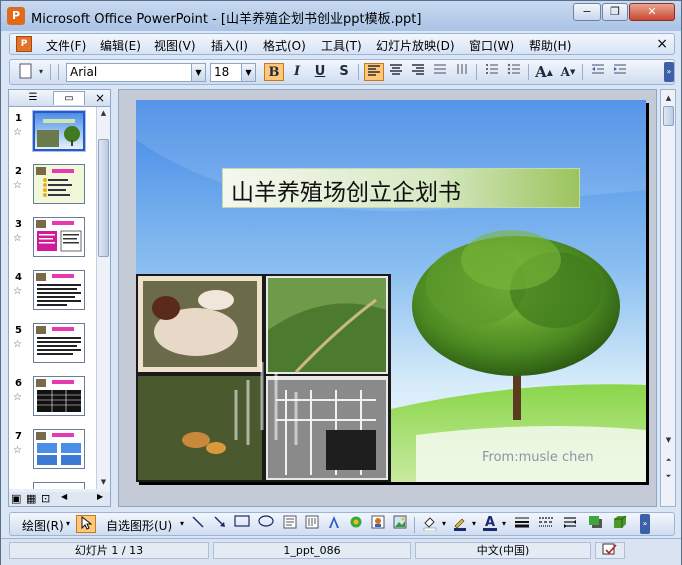 The width and height of the screenshot is (682, 565). I want to click on sorter-view-icon: ▦, so click(31, 498).